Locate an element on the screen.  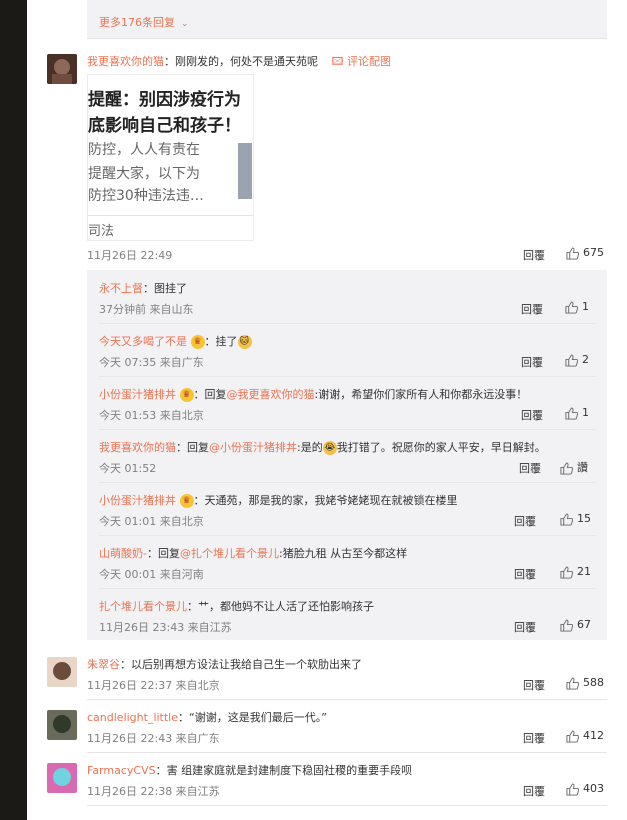
comment-text: ：刚刚发的，何处不是通天苑呢 is located at coordinates (241, 61).